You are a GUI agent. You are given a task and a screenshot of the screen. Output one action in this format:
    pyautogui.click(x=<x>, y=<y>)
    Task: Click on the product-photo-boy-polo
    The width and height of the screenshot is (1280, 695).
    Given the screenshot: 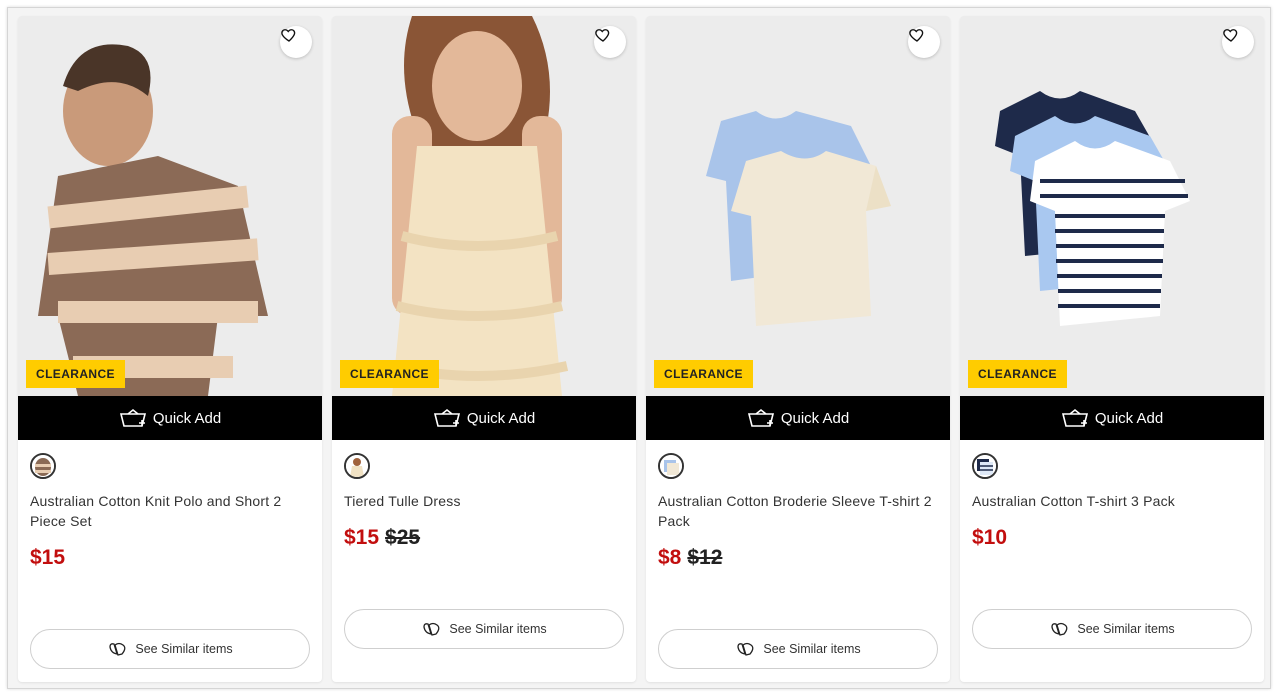 What is the action you would take?
    pyautogui.click(x=170, y=206)
    